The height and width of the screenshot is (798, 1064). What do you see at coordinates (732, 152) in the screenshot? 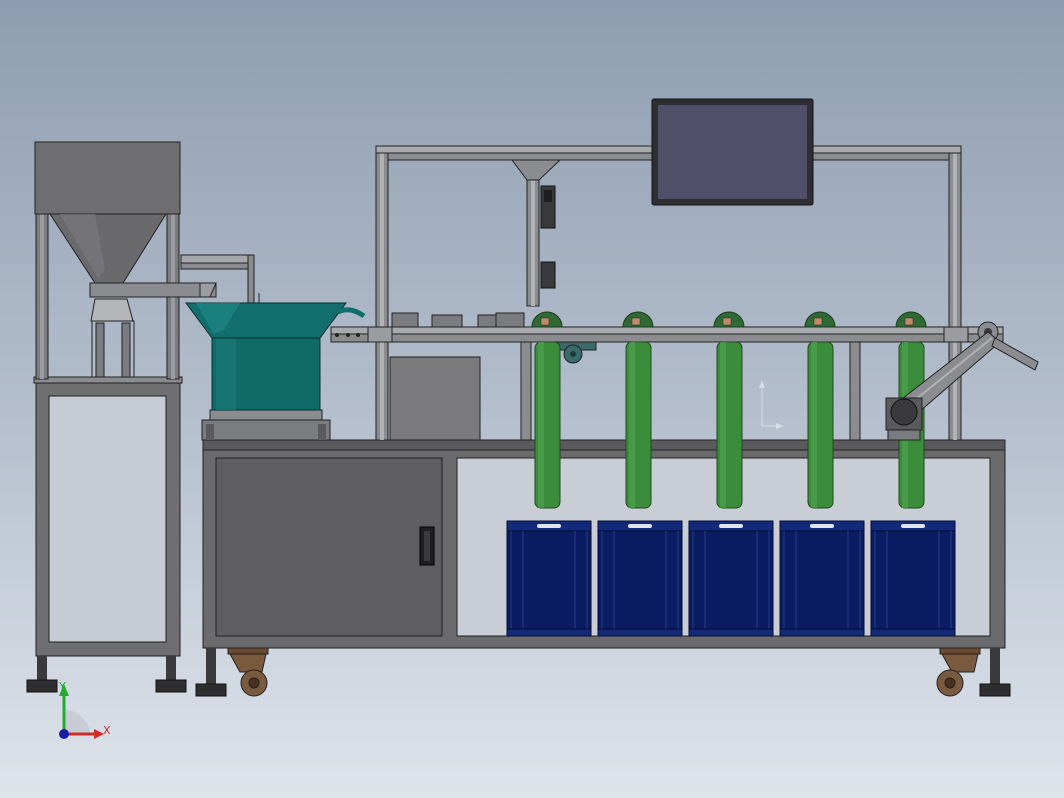
I see `monitor` at bounding box center [732, 152].